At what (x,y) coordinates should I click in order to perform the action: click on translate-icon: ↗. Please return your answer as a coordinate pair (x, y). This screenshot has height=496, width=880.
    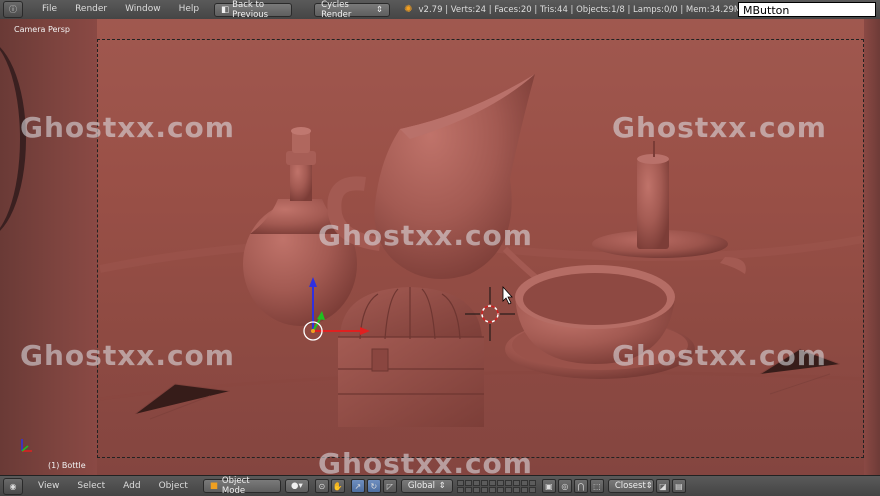
    Looking at the image, I should click on (358, 486).